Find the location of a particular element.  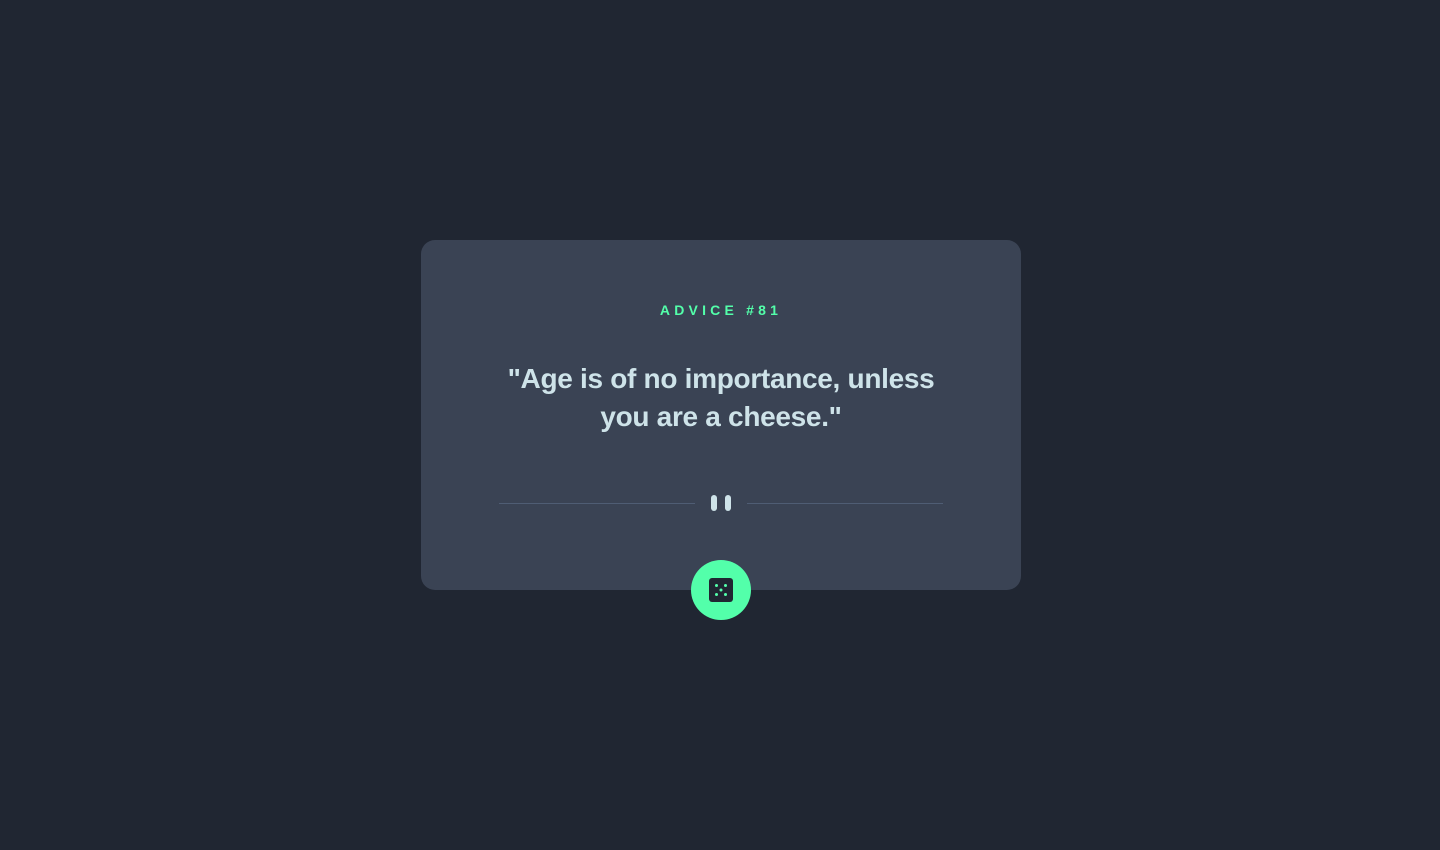

pattern-divider is located at coordinates (721, 503).